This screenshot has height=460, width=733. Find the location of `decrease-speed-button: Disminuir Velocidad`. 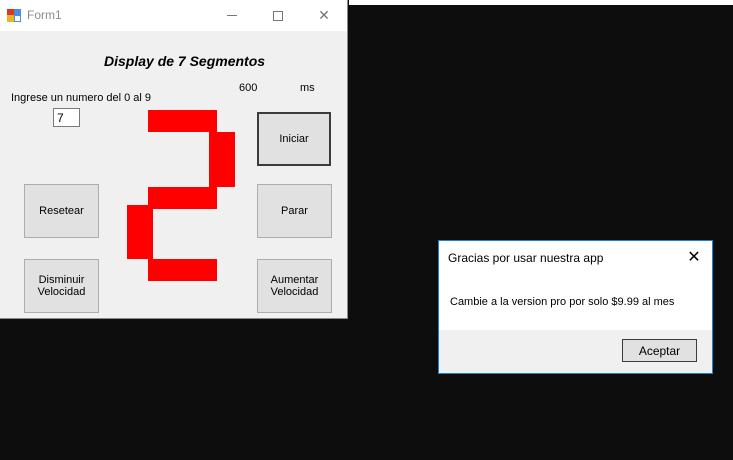

decrease-speed-button: Disminuir Velocidad is located at coordinates (61, 286).